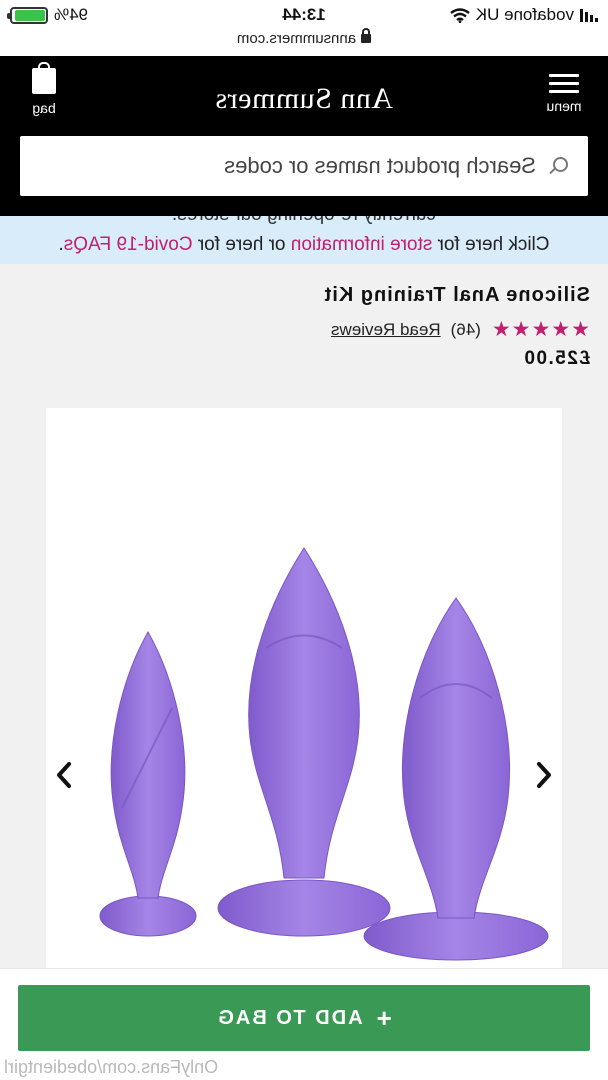  What do you see at coordinates (29, 15) in the screenshot?
I see `battery-icon` at bounding box center [29, 15].